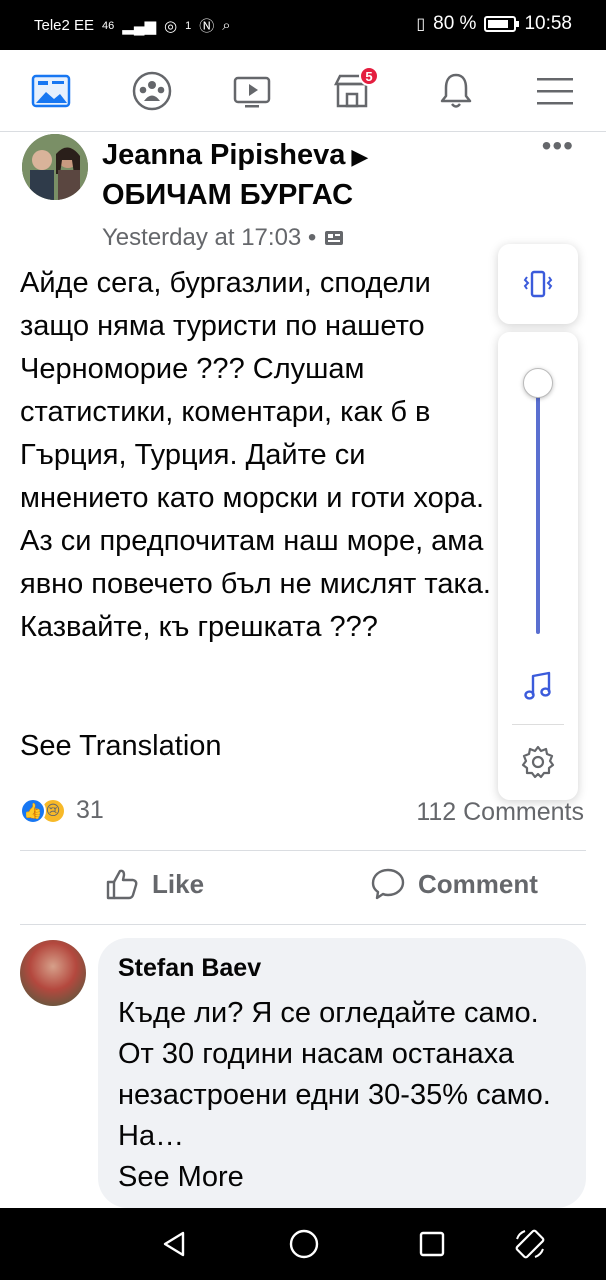 This screenshot has height=1280, width=606. What do you see at coordinates (174, 1244) in the screenshot?
I see `back-icon` at bounding box center [174, 1244].